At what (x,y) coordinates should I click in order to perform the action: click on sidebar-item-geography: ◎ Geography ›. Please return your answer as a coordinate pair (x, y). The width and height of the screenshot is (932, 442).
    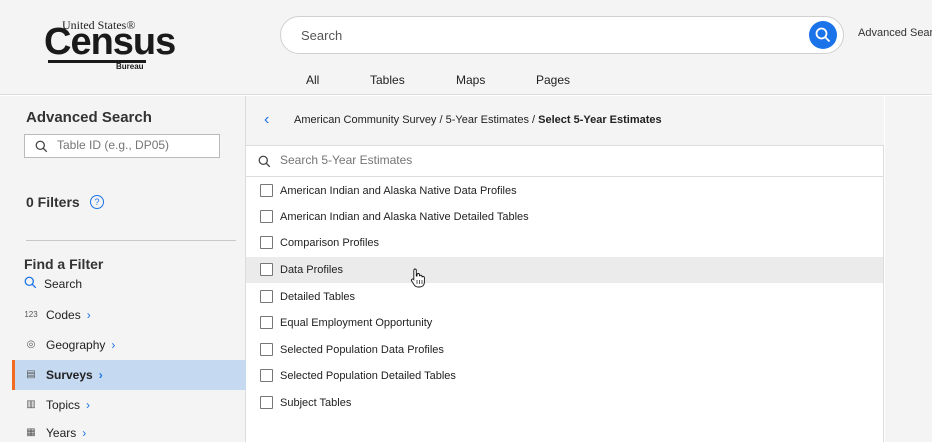
    Looking at the image, I should click on (129, 345).